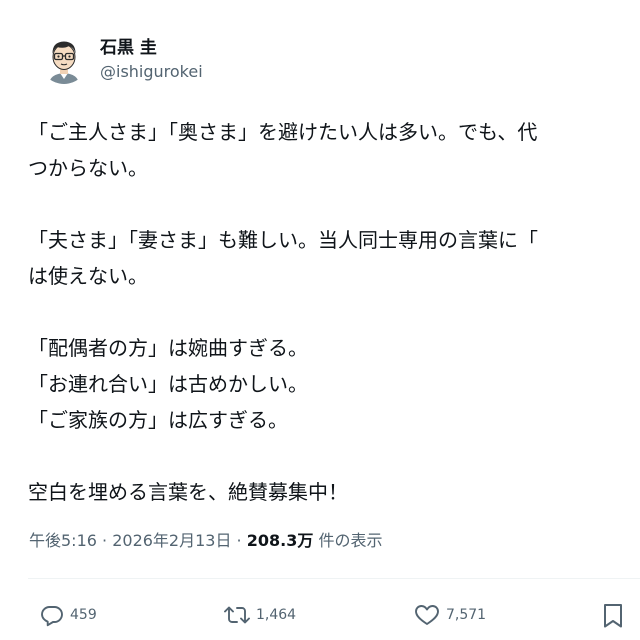  I want to click on tweet-paragraph: 「夫さま」「妻さま」も難しい。当人同士専用の言葉に「 は使えない。, so click(334, 258).